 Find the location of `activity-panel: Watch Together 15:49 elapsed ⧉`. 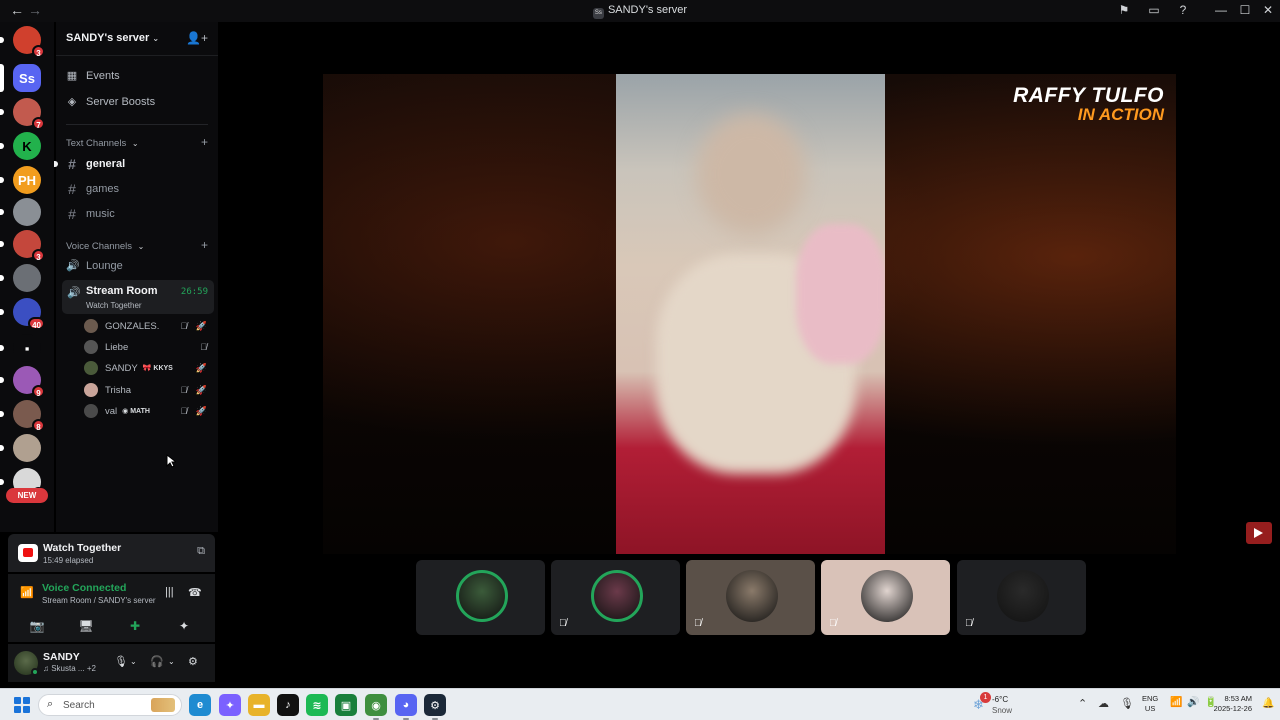

activity-panel: Watch Together 15:49 elapsed ⧉ is located at coordinates (111, 553).